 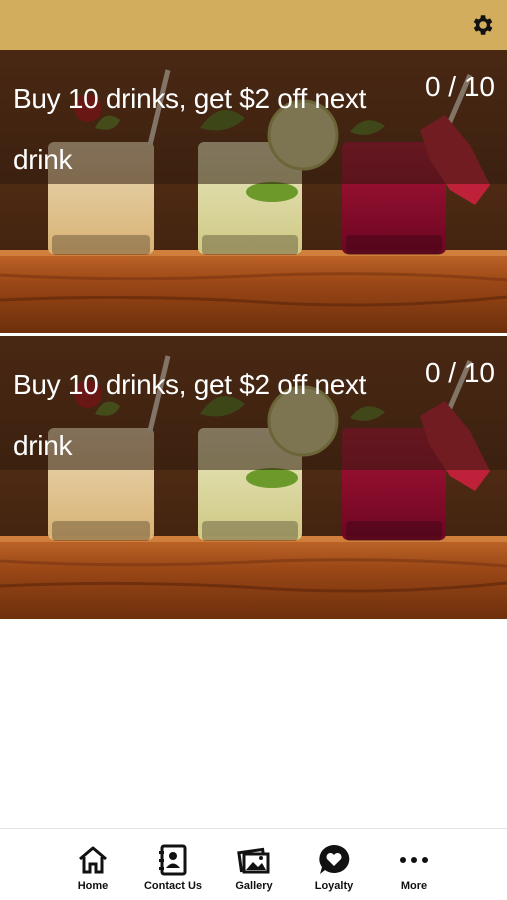 I want to click on gallery-icon, so click(x=253, y=860).